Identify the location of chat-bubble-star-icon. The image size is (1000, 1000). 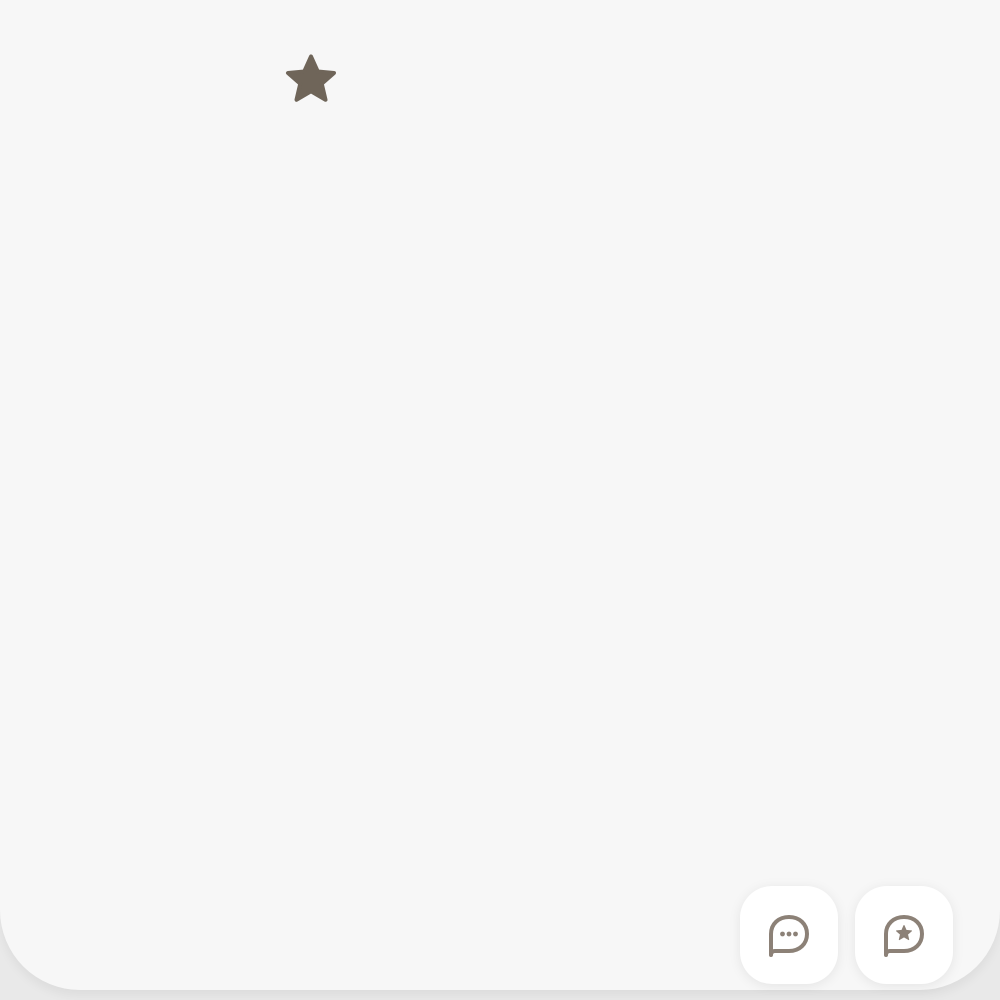
(904, 936).